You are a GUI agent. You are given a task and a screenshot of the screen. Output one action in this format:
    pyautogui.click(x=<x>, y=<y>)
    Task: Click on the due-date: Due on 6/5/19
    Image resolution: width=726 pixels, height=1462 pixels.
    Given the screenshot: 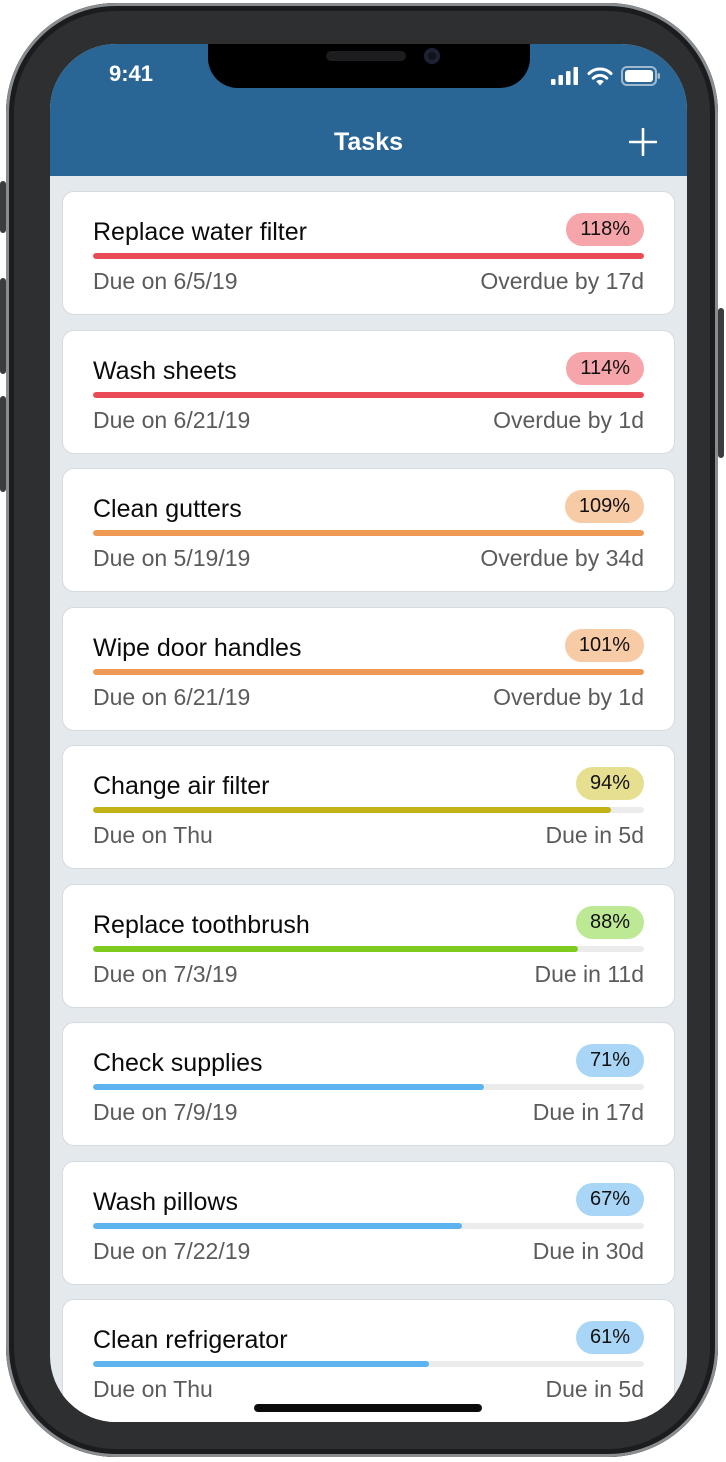 What is the action you would take?
    pyautogui.click(x=165, y=281)
    